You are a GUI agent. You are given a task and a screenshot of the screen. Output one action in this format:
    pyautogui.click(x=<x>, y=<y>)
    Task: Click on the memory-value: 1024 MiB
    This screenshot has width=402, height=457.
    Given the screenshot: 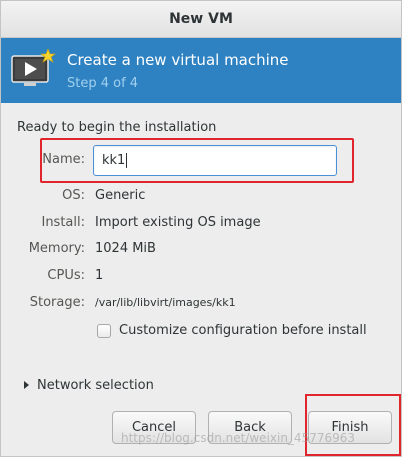 What is the action you would take?
    pyautogui.click(x=125, y=248)
    